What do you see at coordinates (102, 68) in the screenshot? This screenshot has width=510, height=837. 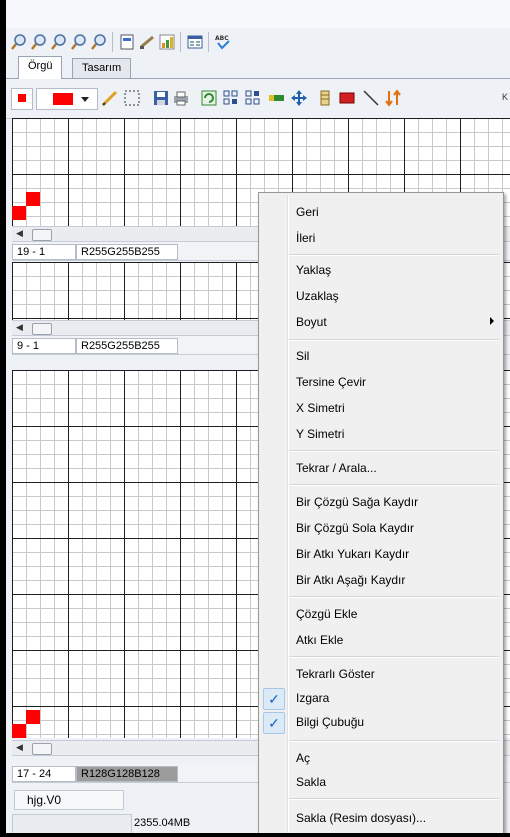 I see `tab-tasarim: Tasarım` at bounding box center [102, 68].